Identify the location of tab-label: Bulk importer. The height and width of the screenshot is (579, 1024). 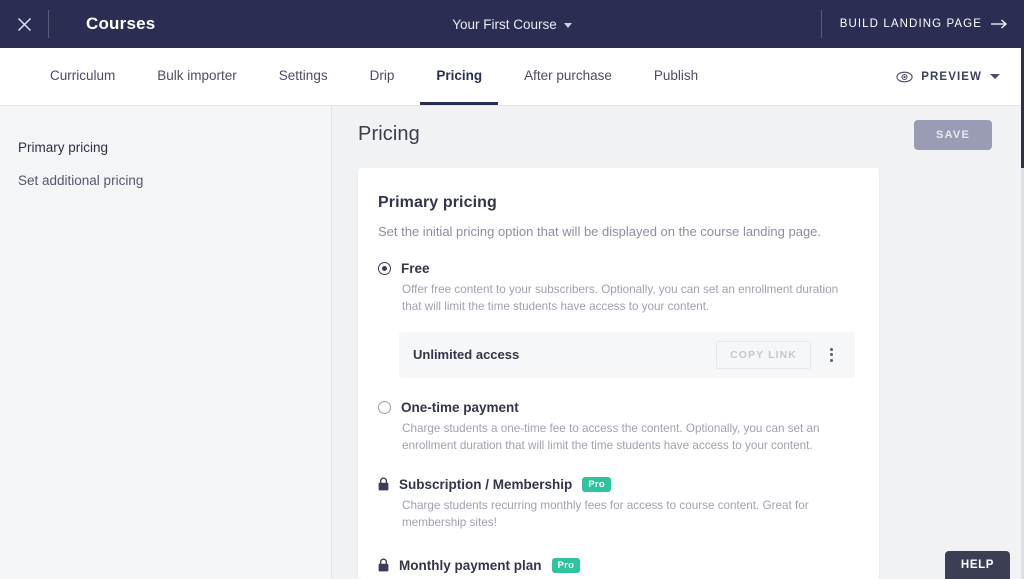
(197, 75).